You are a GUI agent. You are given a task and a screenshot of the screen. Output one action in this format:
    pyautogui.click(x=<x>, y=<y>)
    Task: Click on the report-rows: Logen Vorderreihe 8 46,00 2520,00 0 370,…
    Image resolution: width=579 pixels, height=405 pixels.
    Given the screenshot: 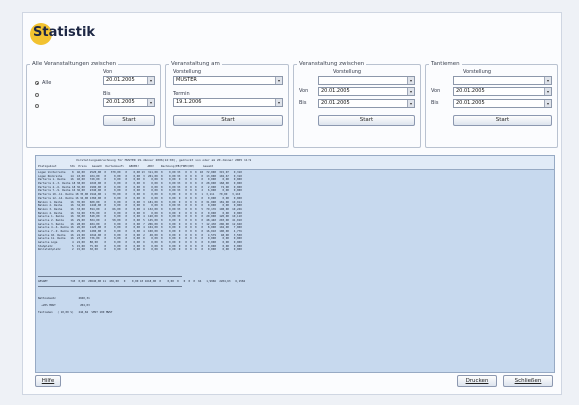 What is the action you would take?
    pyautogui.click(x=140, y=211)
    